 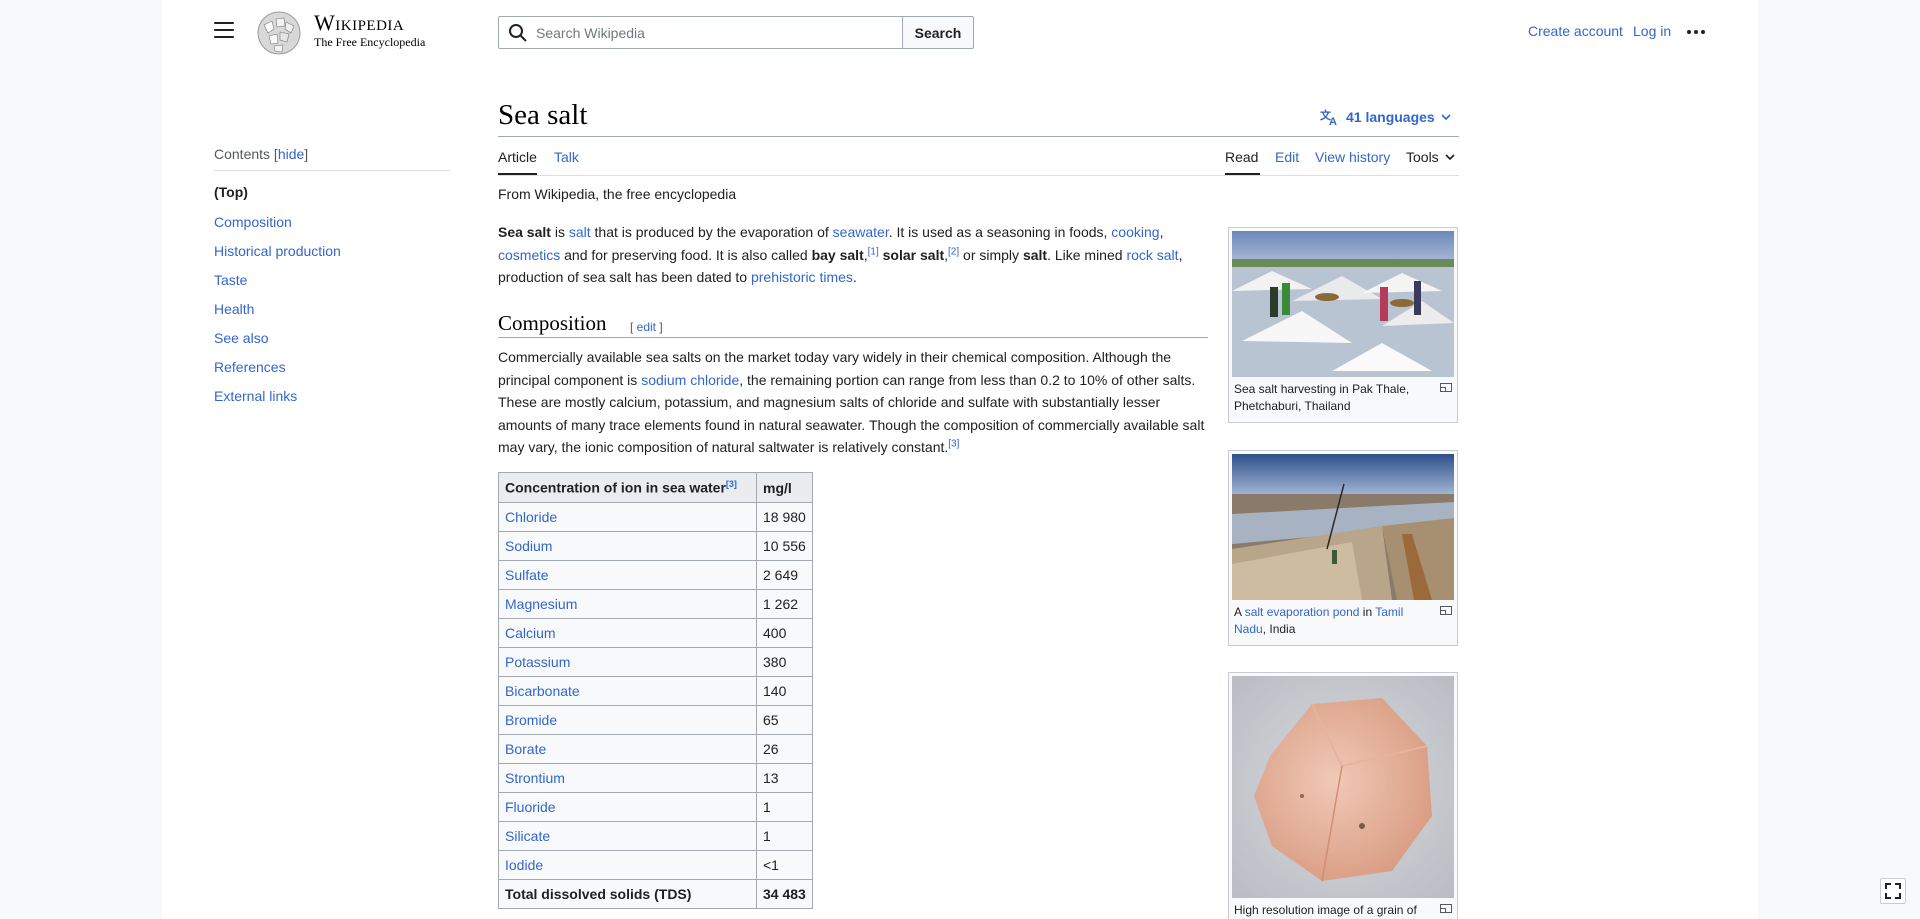 What do you see at coordinates (1333, 121) in the screenshot?
I see `svg-text: A` at bounding box center [1333, 121].